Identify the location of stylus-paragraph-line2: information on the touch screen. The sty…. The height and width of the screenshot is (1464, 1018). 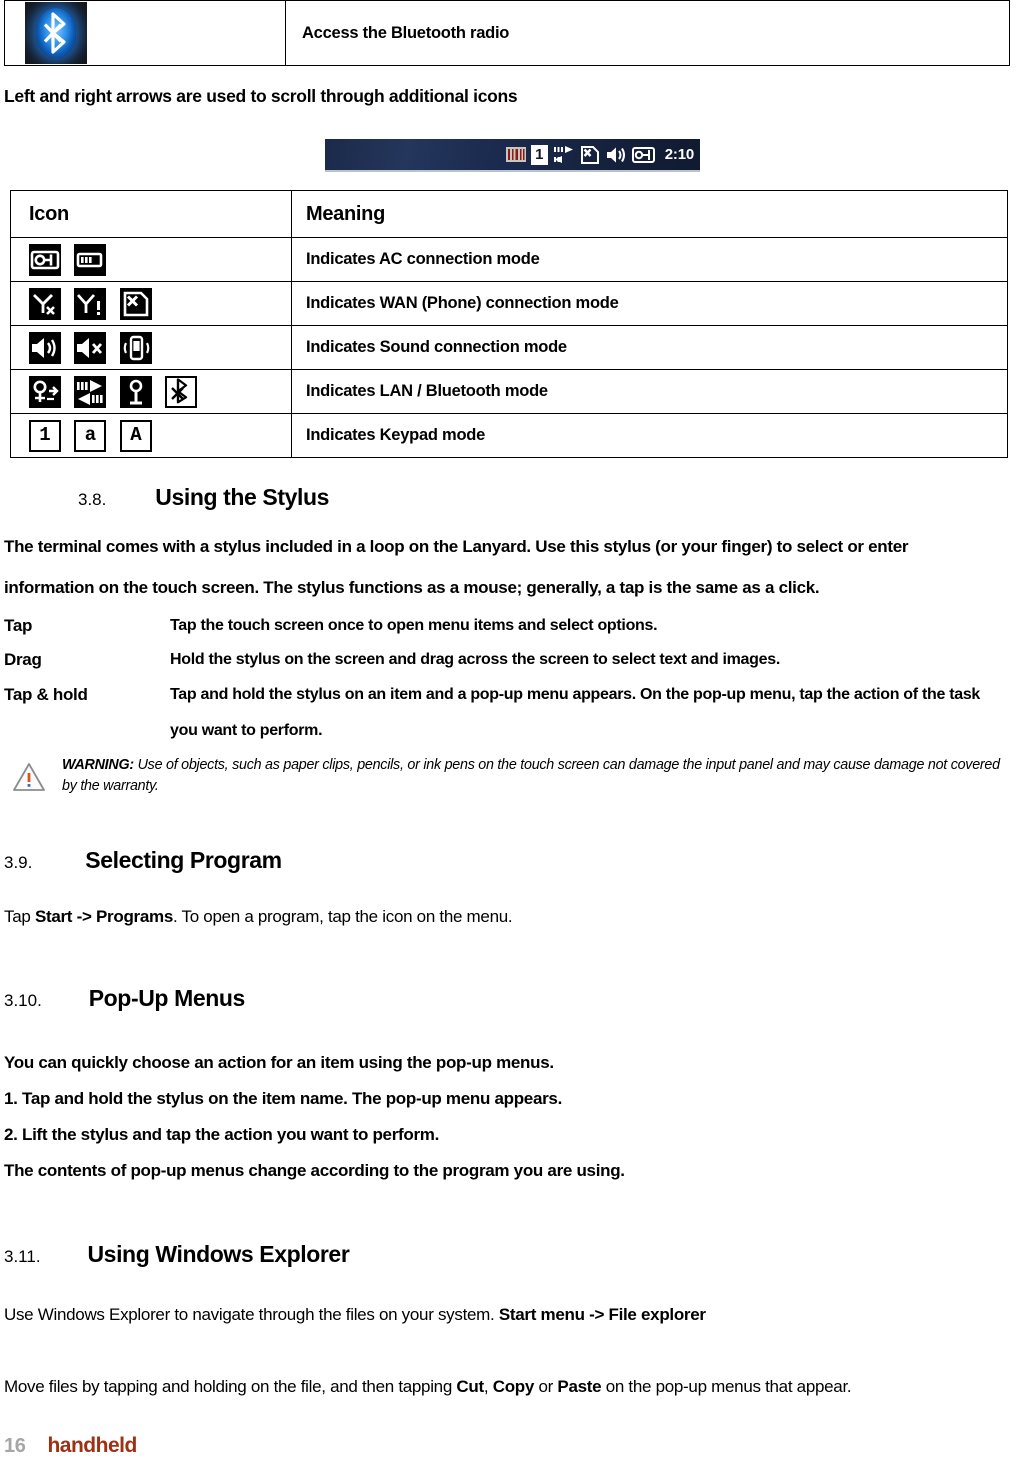
(412, 587).